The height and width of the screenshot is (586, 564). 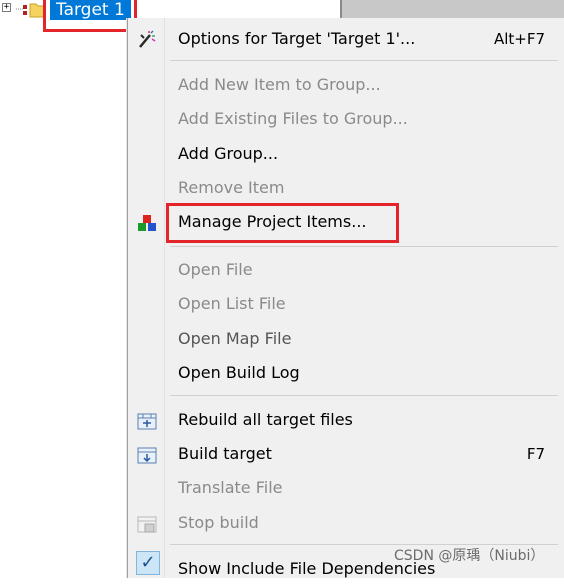 What do you see at coordinates (218, 522) in the screenshot?
I see `stop-build-label: Stop build` at bounding box center [218, 522].